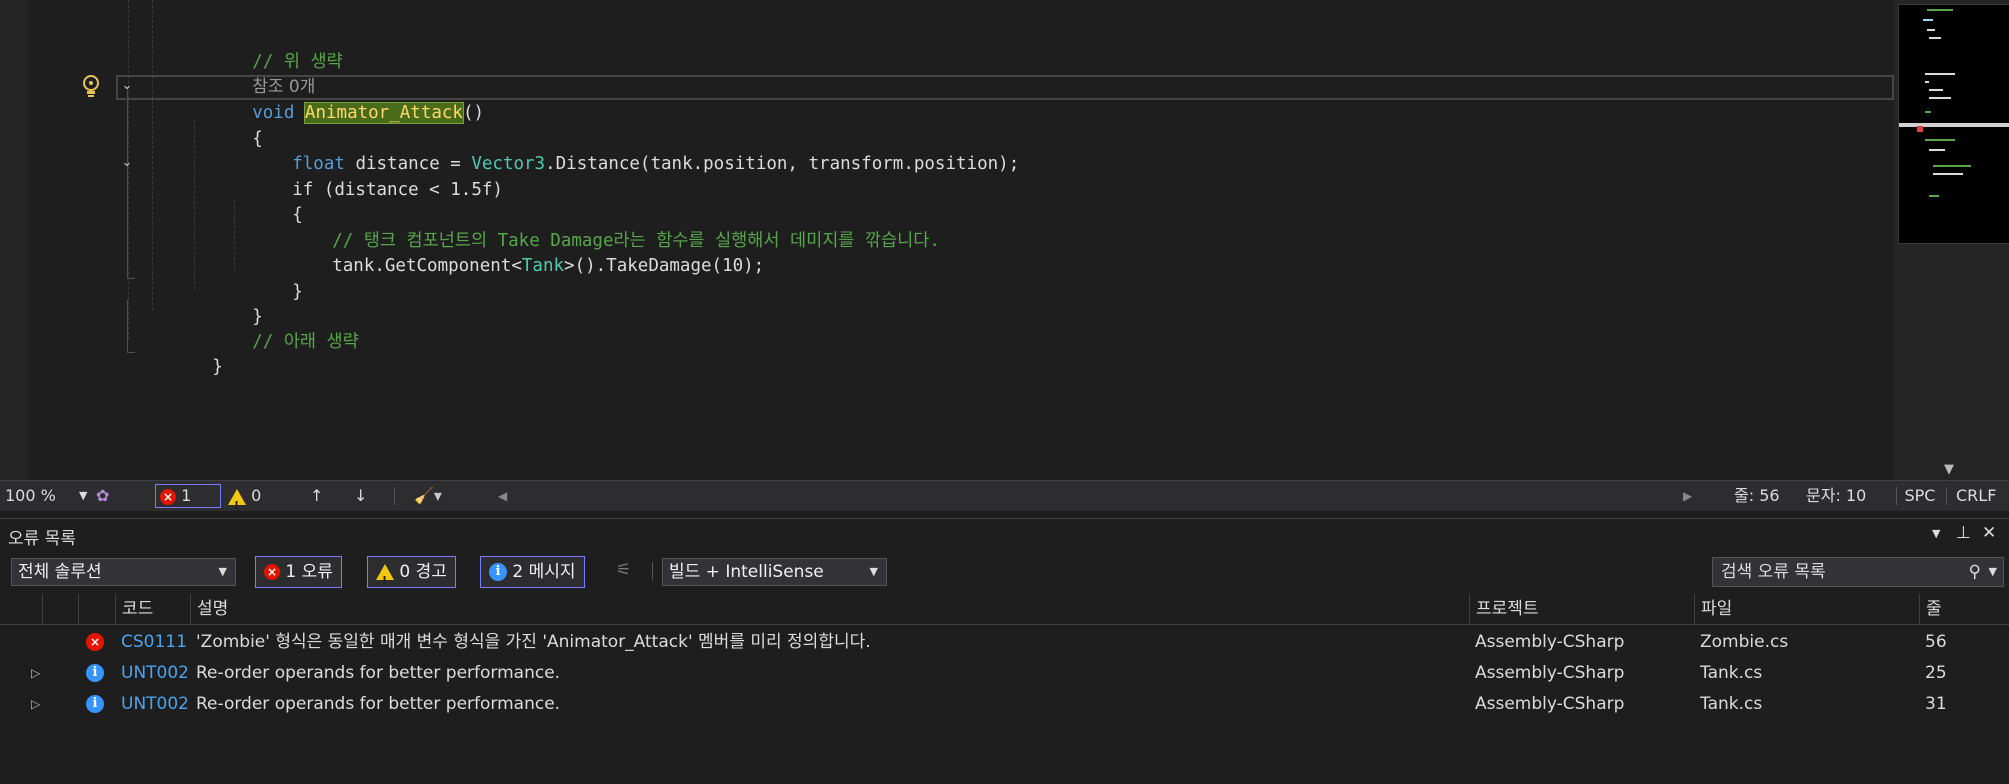 This screenshot has width=2009, height=784. I want to click on editor-margin, so click(14, 240).